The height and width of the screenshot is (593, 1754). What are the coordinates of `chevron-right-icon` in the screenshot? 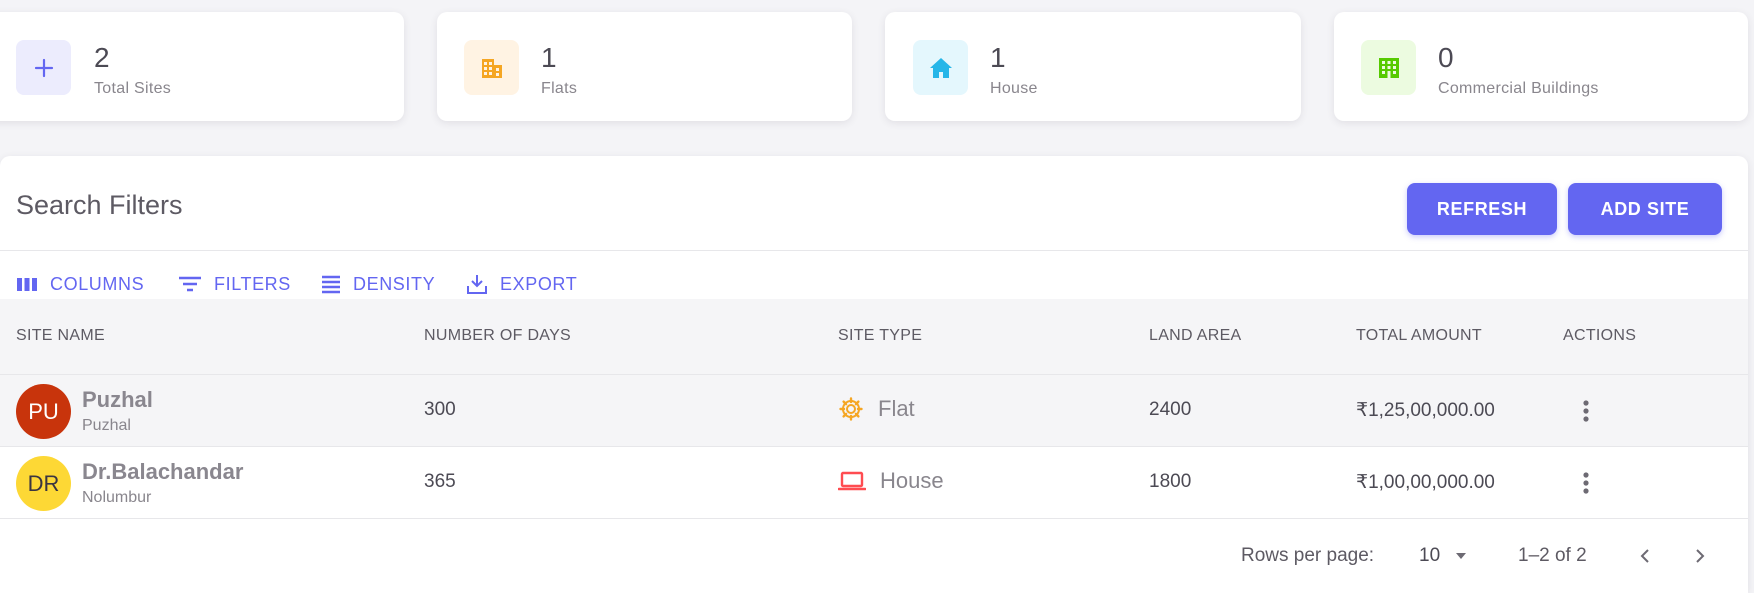 It's located at (1700, 556).